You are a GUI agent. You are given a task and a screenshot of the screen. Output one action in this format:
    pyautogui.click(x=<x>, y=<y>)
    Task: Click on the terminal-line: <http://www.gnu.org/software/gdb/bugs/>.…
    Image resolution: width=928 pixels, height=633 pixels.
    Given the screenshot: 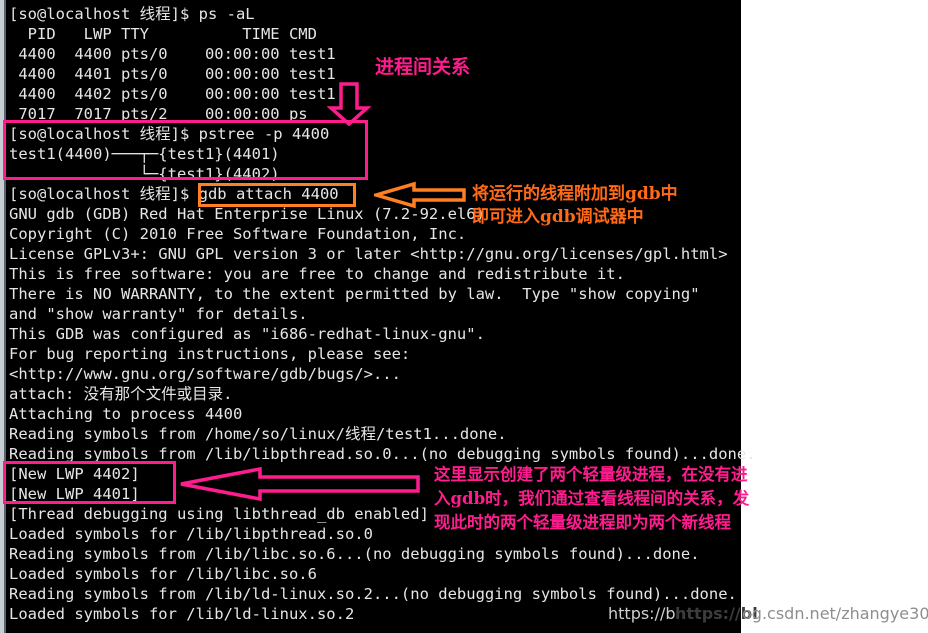 What is the action you would take?
    pyautogui.click(x=205, y=374)
    